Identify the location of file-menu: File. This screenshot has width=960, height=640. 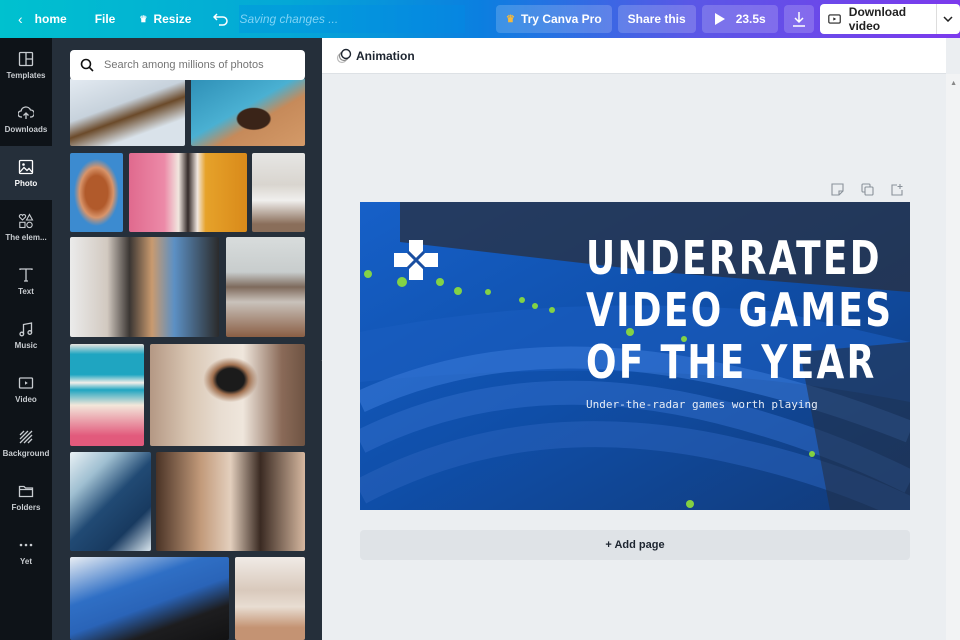
(105, 19).